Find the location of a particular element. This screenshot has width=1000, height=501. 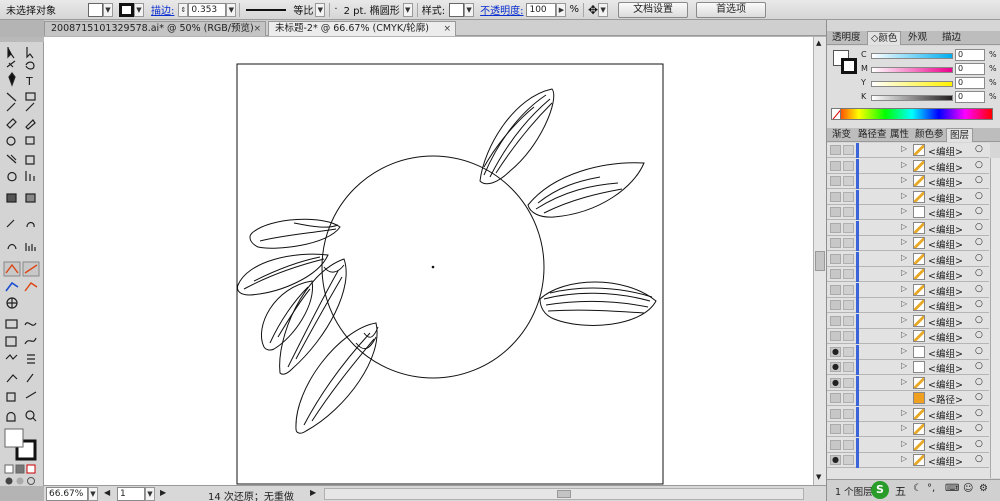

magic-wand-tool-icon is located at coordinates (10, 66).